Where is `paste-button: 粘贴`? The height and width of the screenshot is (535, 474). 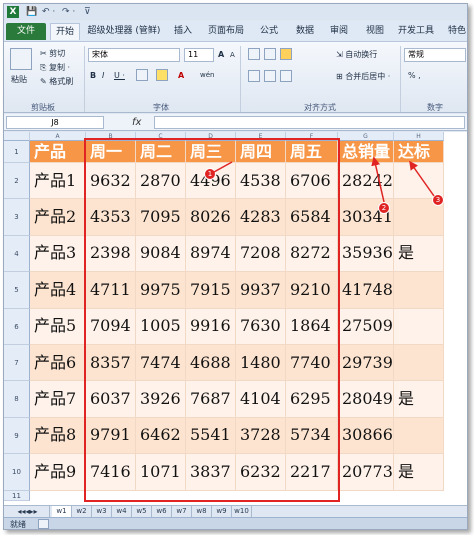 paste-button: 粘贴 is located at coordinates (19, 79).